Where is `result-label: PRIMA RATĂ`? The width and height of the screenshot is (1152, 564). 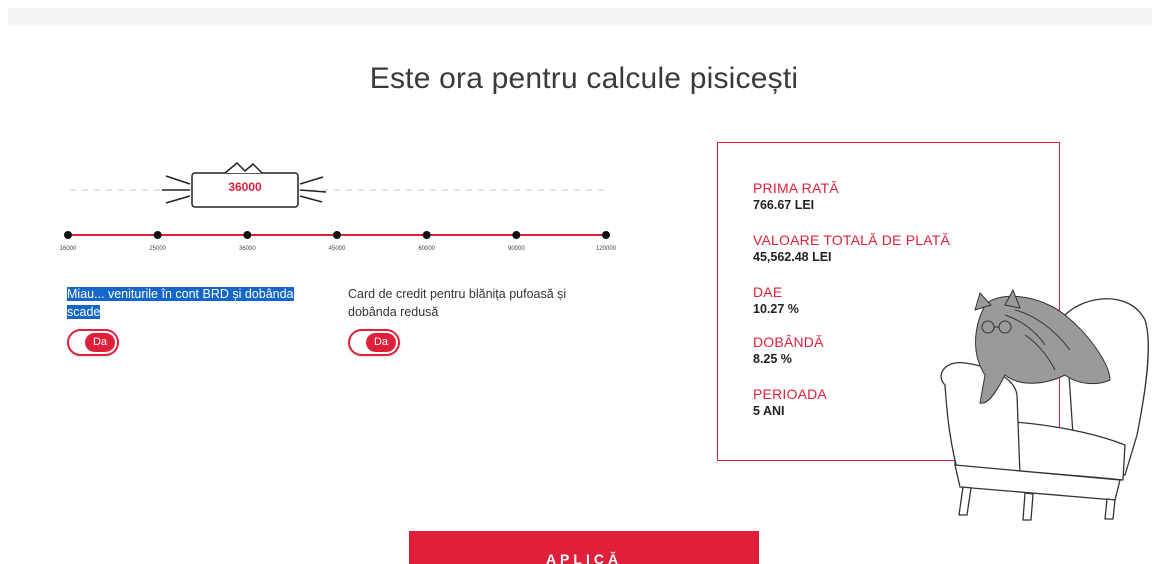
result-label: PRIMA RATĂ is located at coordinates (796, 188).